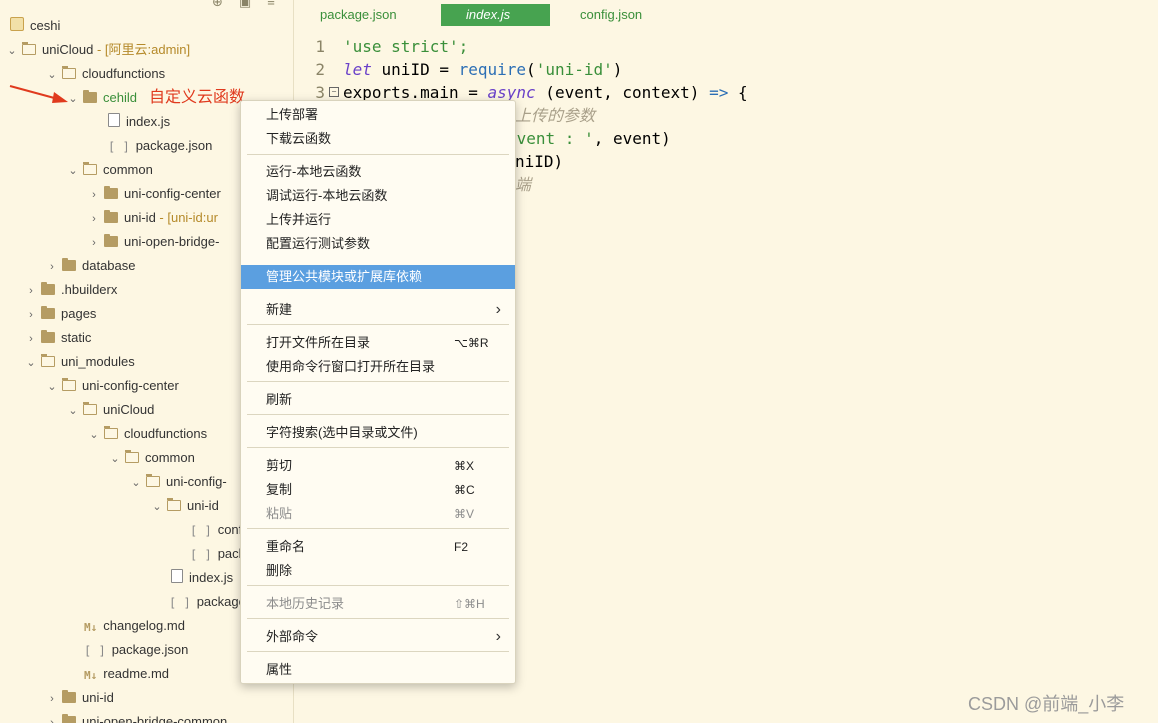  What do you see at coordinates (1046, 704) in the screenshot?
I see `watermark: CSDN @前端_小李` at bounding box center [1046, 704].